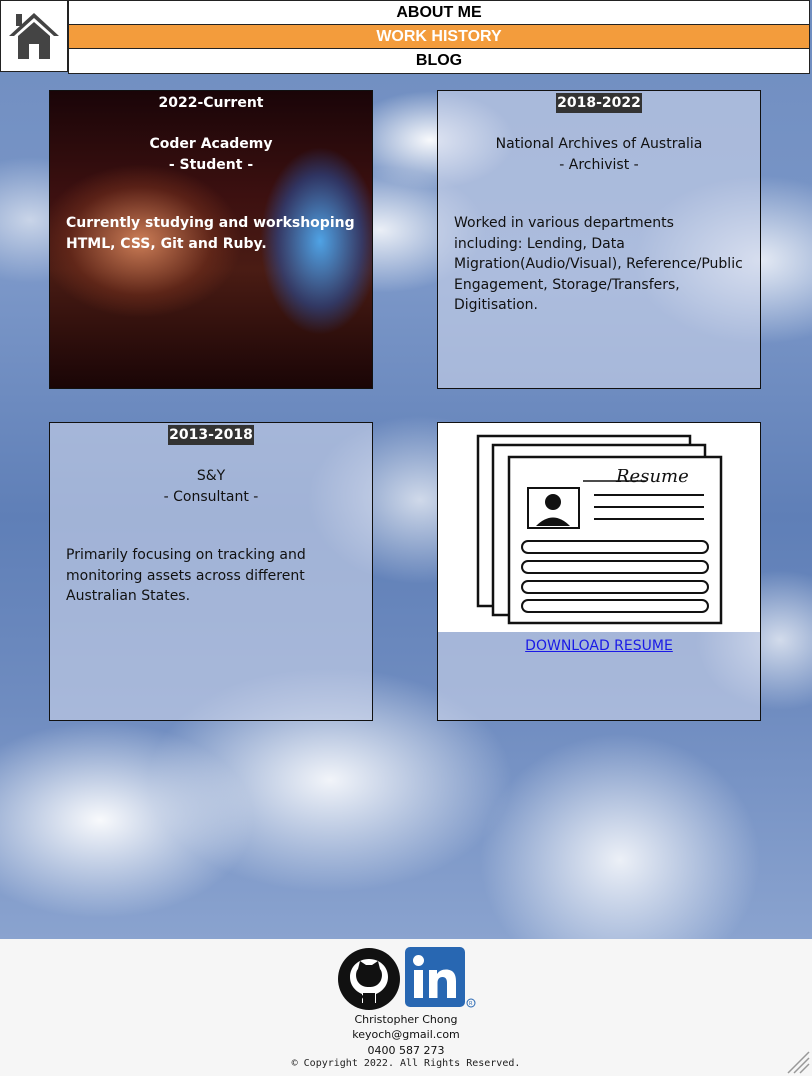 Image resolution: width=812 pixels, height=1076 pixels. Describe the element at coordinates (211, 476) in the screenshot. I see `job-organisation: S&Y` at that location.